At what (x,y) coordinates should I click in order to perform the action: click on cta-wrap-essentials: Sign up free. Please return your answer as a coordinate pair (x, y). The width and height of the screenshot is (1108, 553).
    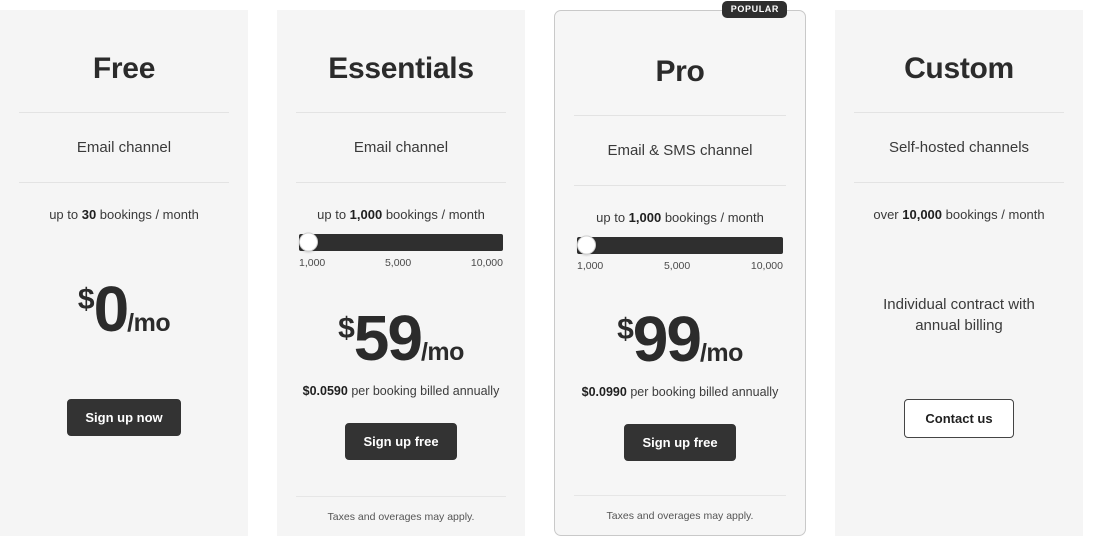
    Looking at the image, I should click on (401, 429).